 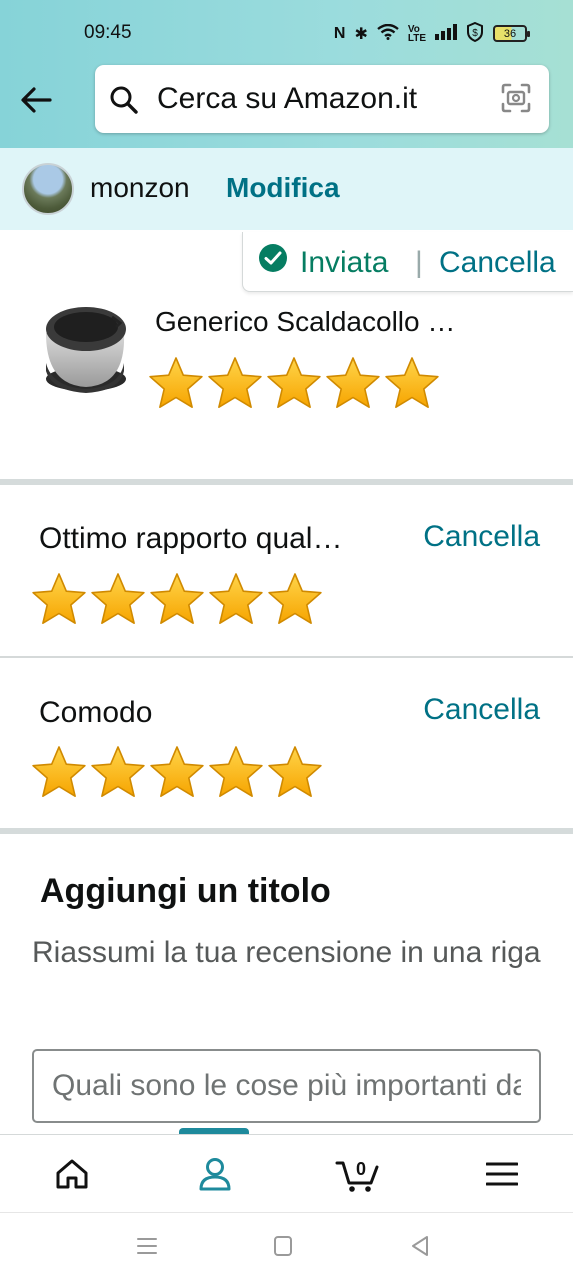 I want to click on battery-icon: 36, so click(x=511, y=33).